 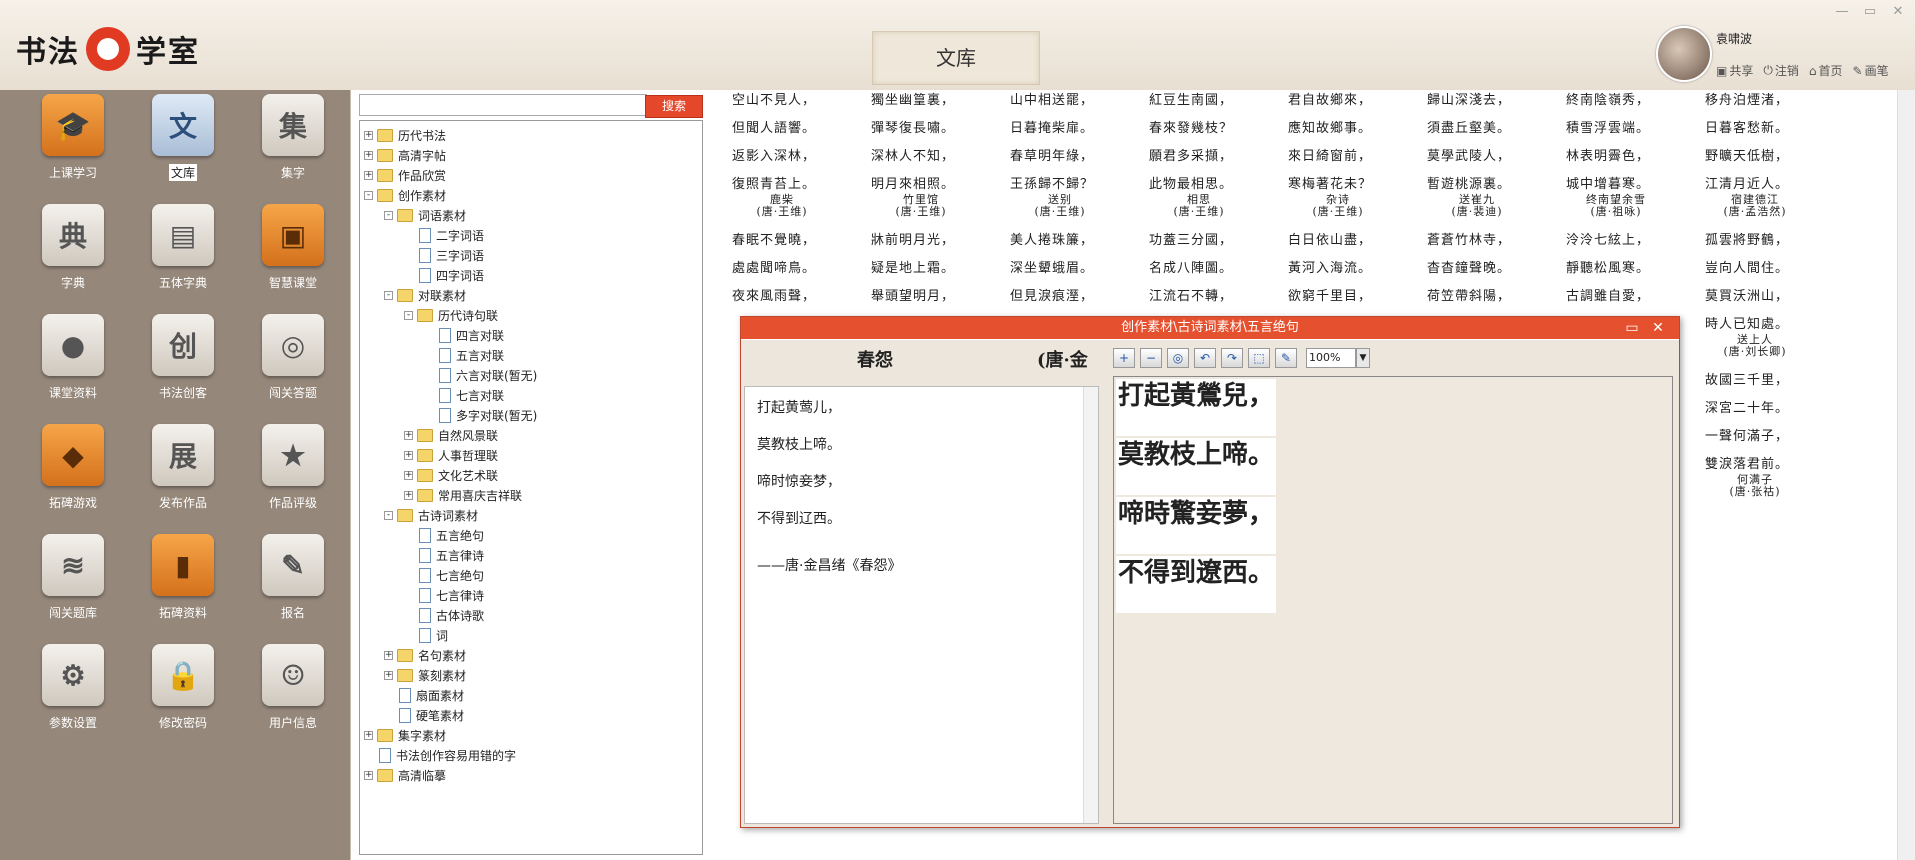 I want to click on poem-card-top-6: 終南陰嶺秀， 積雪浮雲端。 林表明霽色， 城中增暮寒。 终南望余雪 (唐·祖咏), so click(x=1631, y=155).